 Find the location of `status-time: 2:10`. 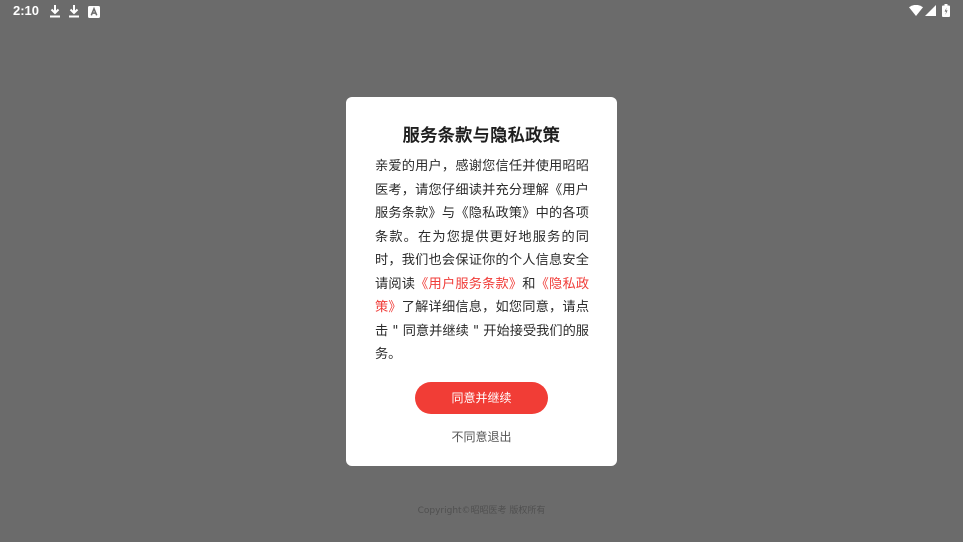

status-time: 2:10 is located at coordinates (26, 10).